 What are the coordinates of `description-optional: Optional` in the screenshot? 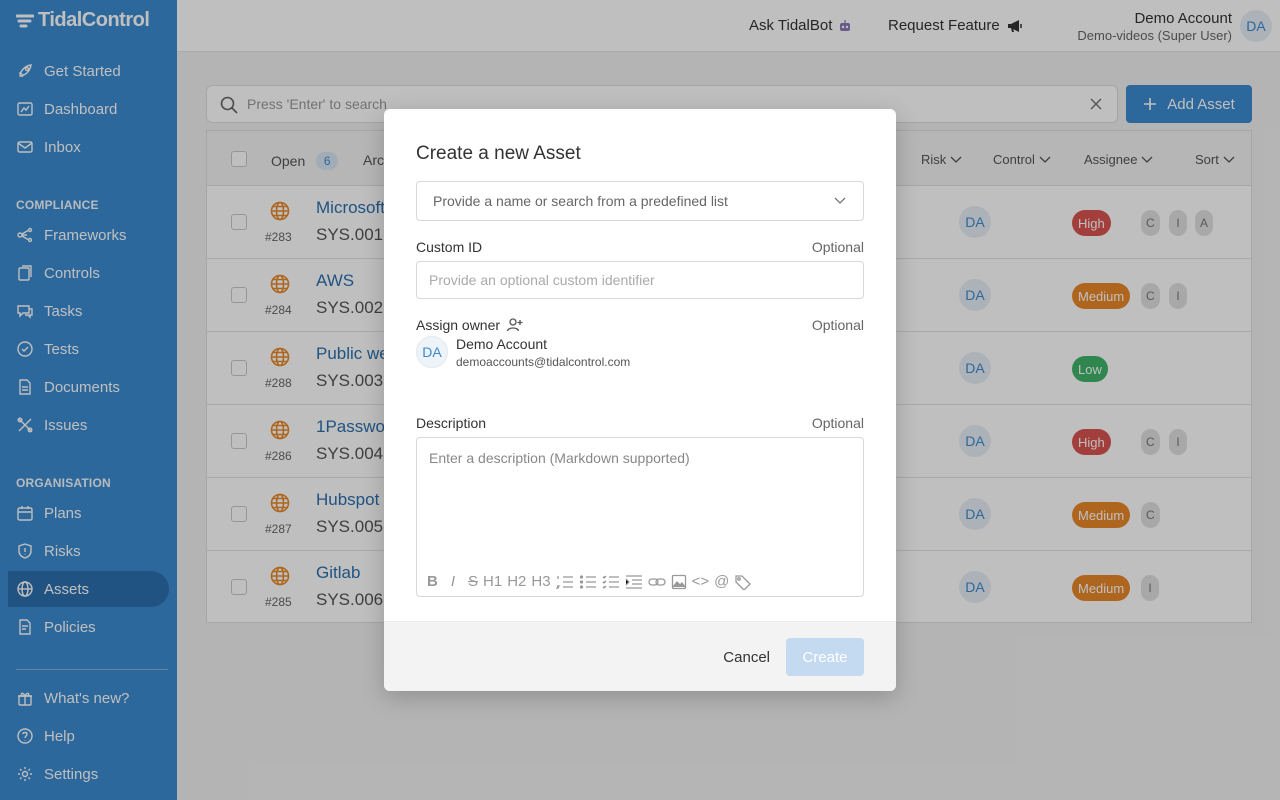 It's located at (837, 423).